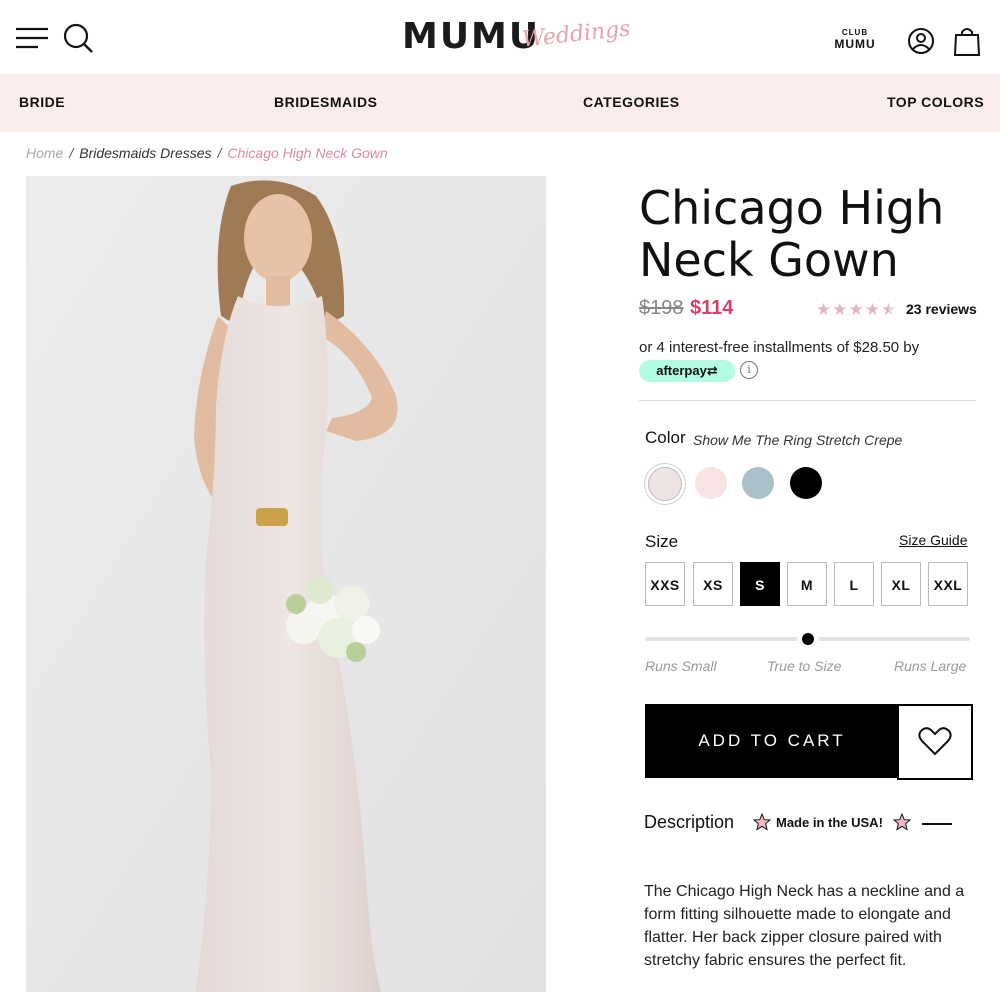 The height and width of the screenshot is (1000, 1000). I want to click on wishlist-button, so click(935, 742).